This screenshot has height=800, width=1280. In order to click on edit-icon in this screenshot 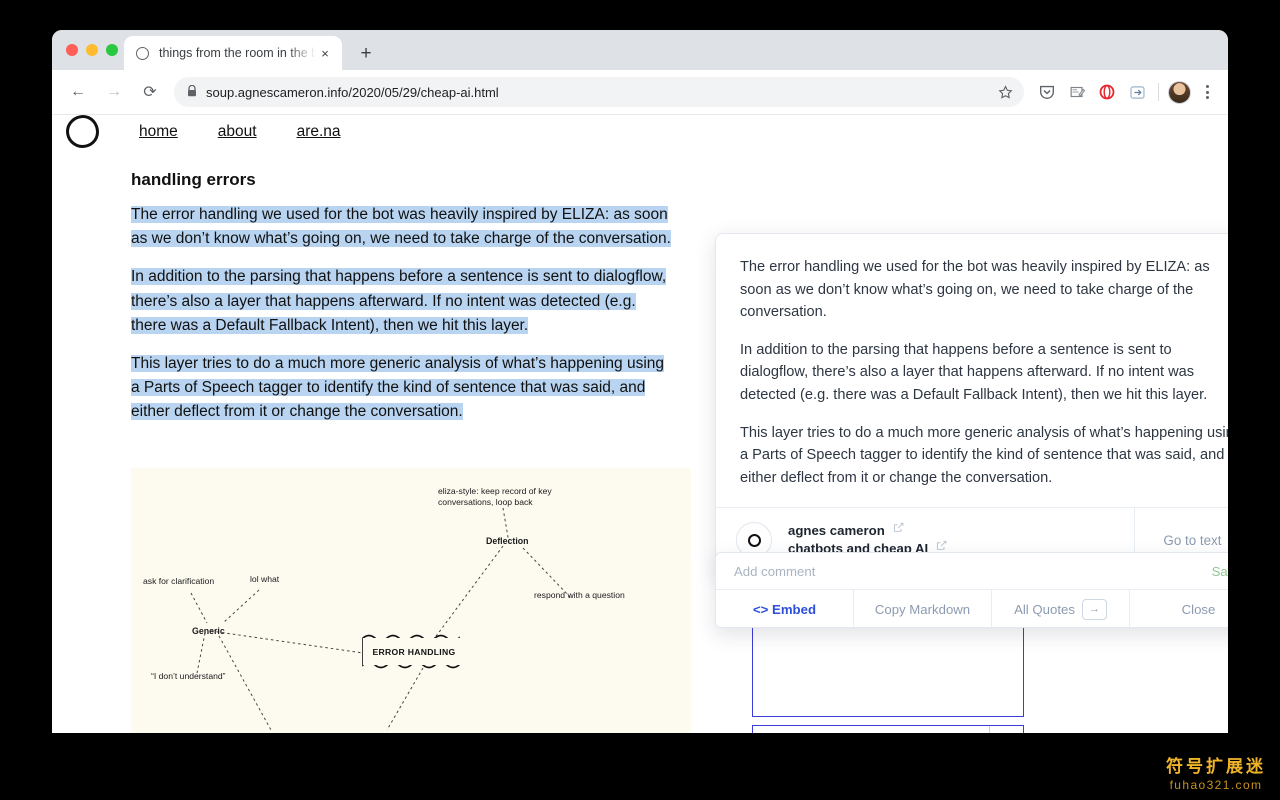, I will do `click(898, 531)`.